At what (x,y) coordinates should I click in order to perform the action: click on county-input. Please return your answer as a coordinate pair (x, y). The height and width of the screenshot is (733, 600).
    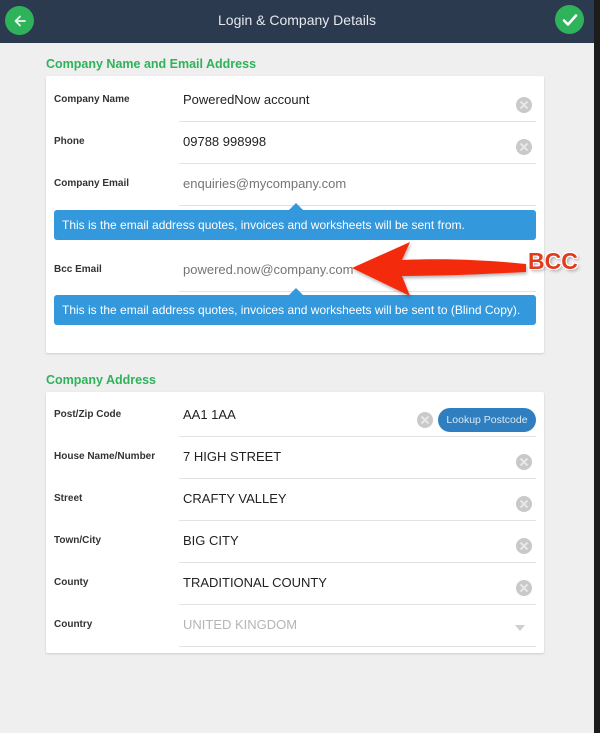
    Looking at the image, I should click on (343, 582).